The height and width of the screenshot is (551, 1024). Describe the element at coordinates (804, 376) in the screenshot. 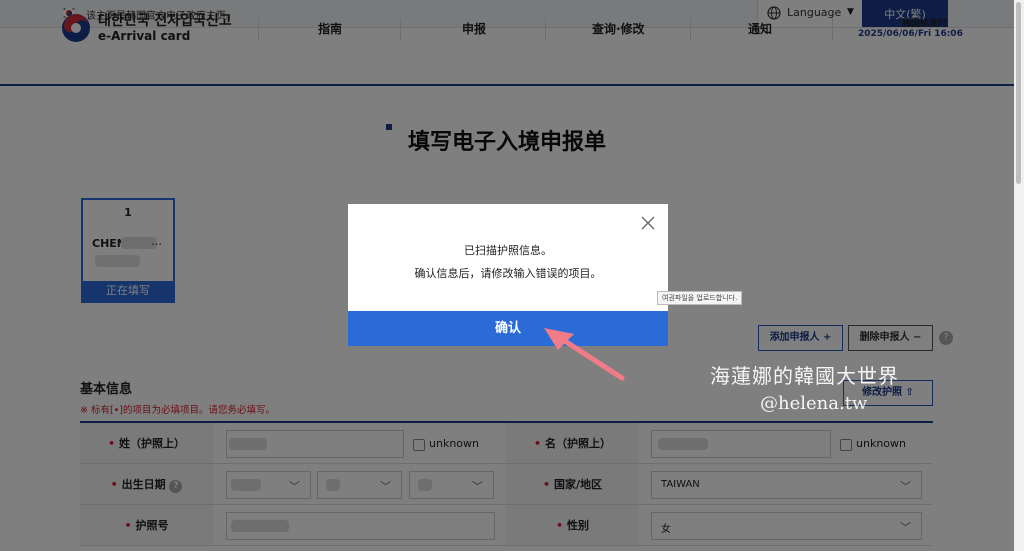

I see `watermark-blog-name: 海蓮娜的韓國大世界` at that location.